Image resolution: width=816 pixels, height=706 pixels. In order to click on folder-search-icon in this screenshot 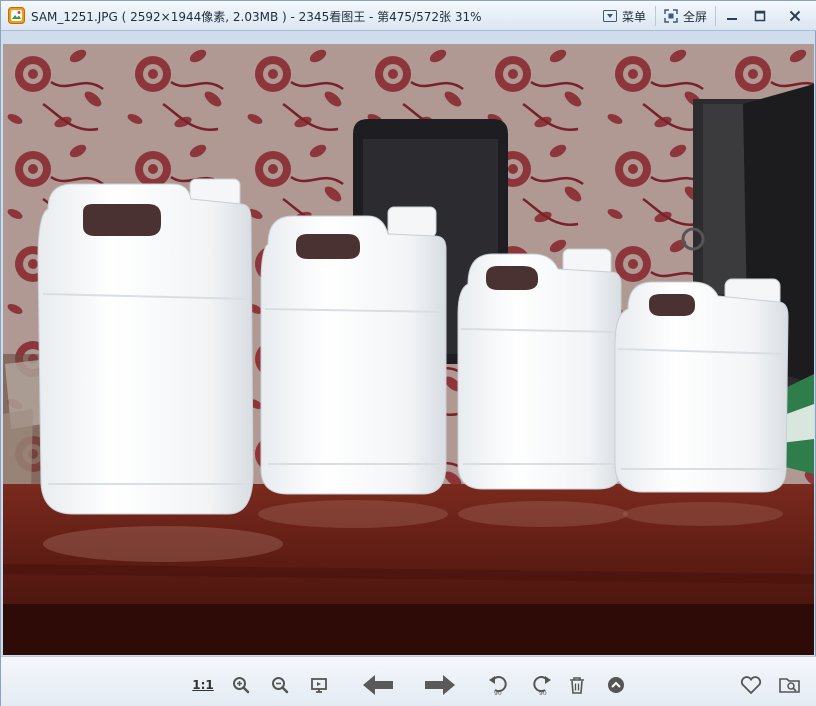, I will do `click(789, 685)`.